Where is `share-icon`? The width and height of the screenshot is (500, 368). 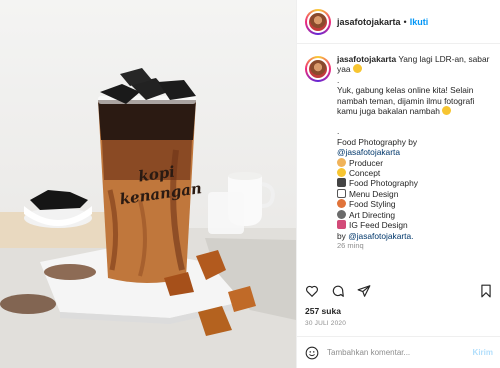 share-icon is located at coordinates (364, 291).